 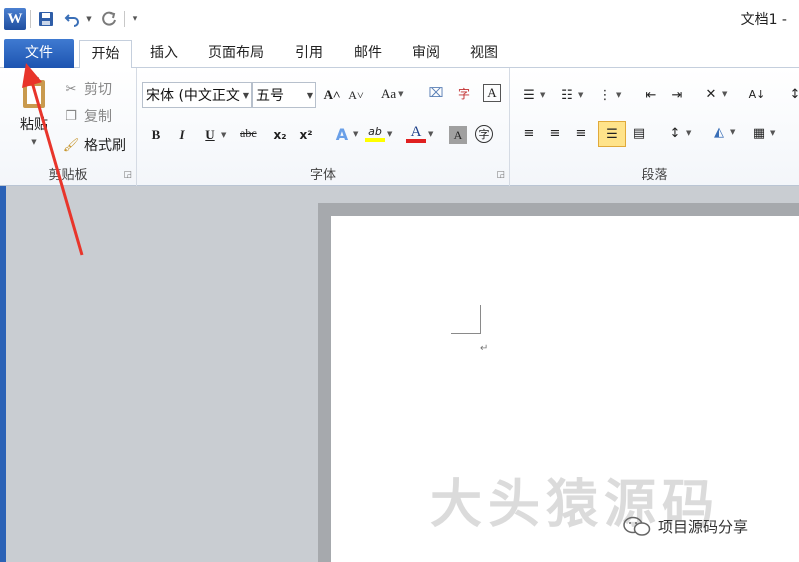 I want to click on text-effects-button: A ▼, so click(x=346, y=134).